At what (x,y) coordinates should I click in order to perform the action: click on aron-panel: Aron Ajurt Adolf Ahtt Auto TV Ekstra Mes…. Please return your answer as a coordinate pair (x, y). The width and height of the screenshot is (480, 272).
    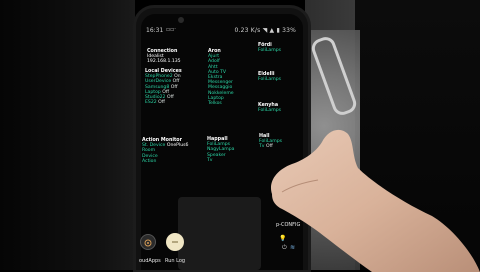
    Looking at the image, I should click on (221, 77).